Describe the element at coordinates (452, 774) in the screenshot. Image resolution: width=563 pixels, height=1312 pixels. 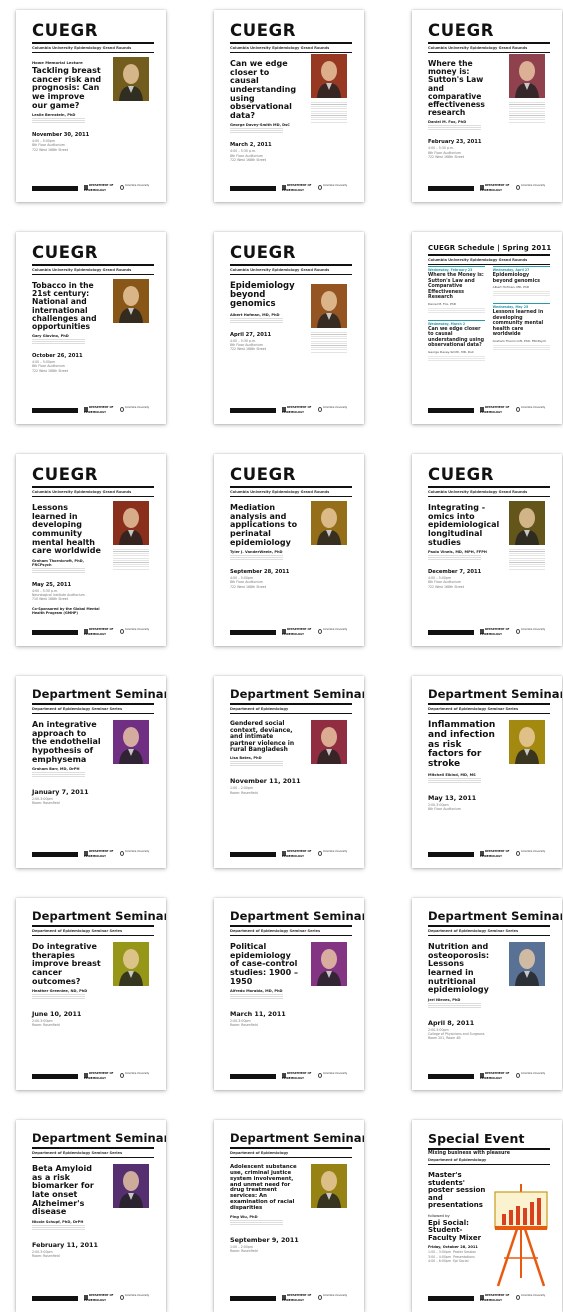
I see `poster-speaker: Mitchell Elkind, MD, MS` at that location.